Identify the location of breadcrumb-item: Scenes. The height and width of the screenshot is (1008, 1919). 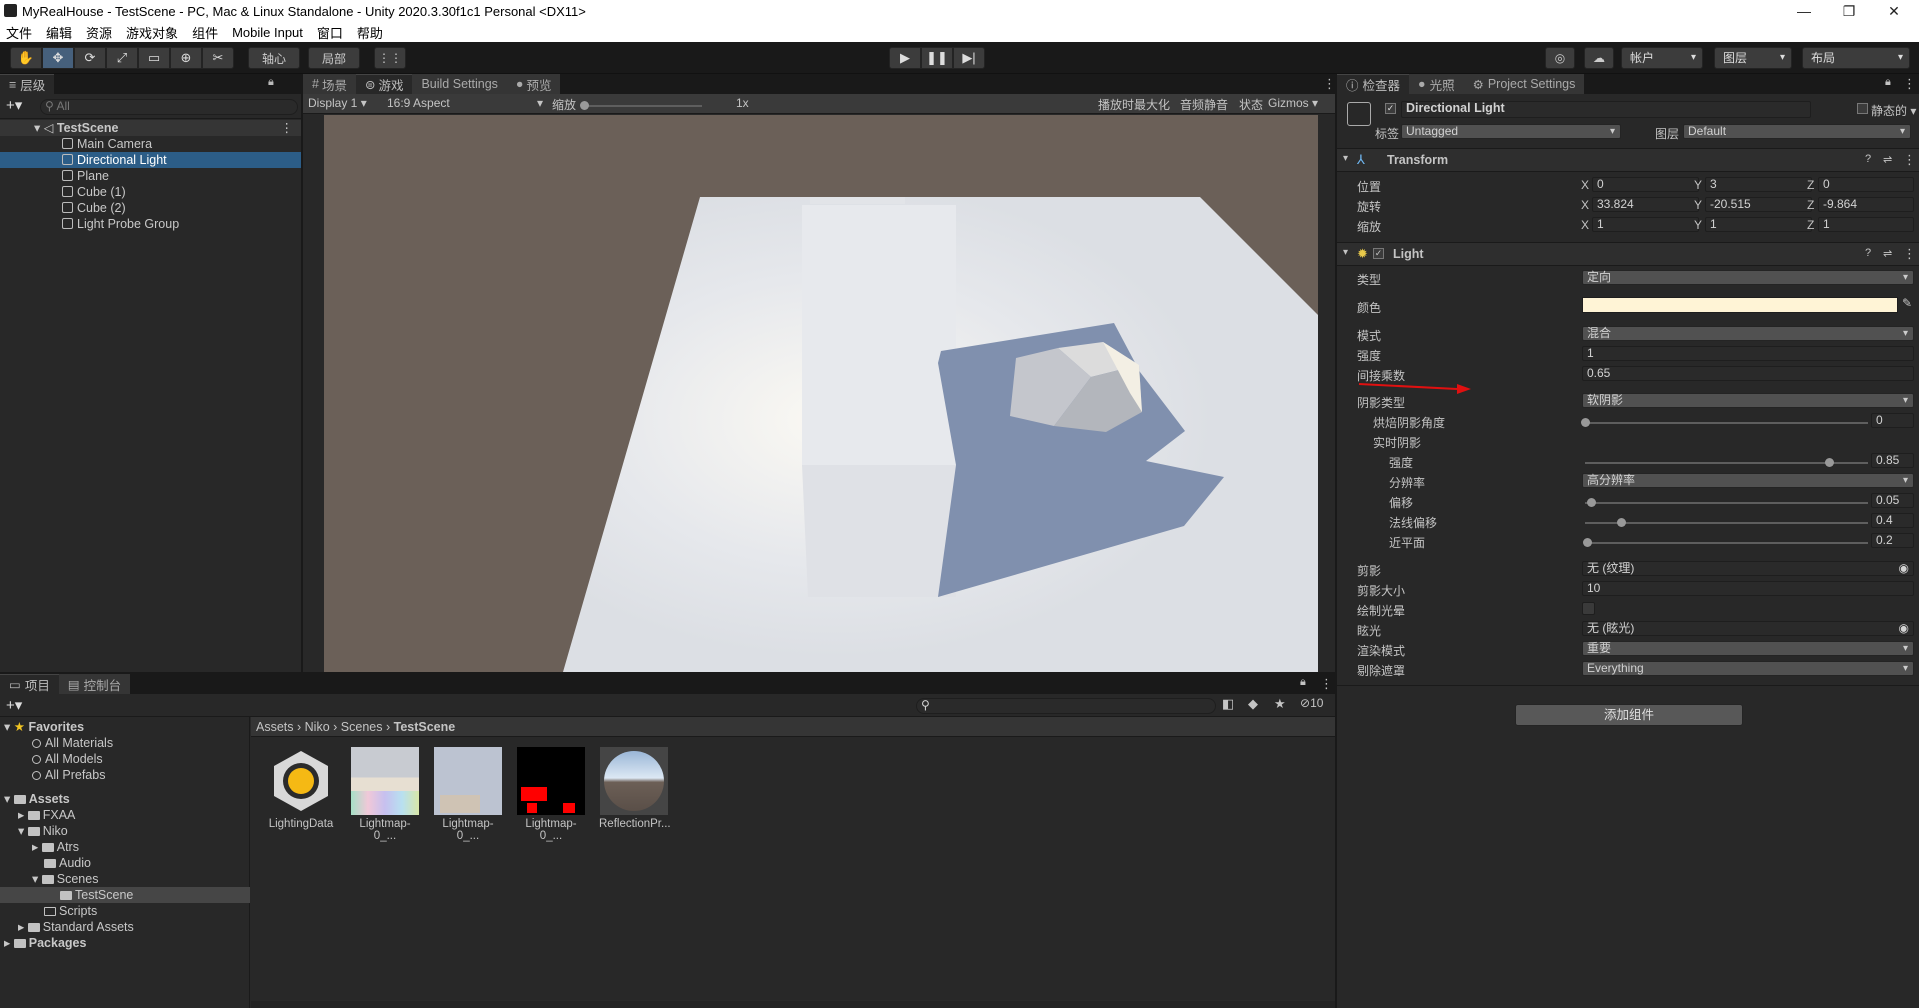
(362, 727).